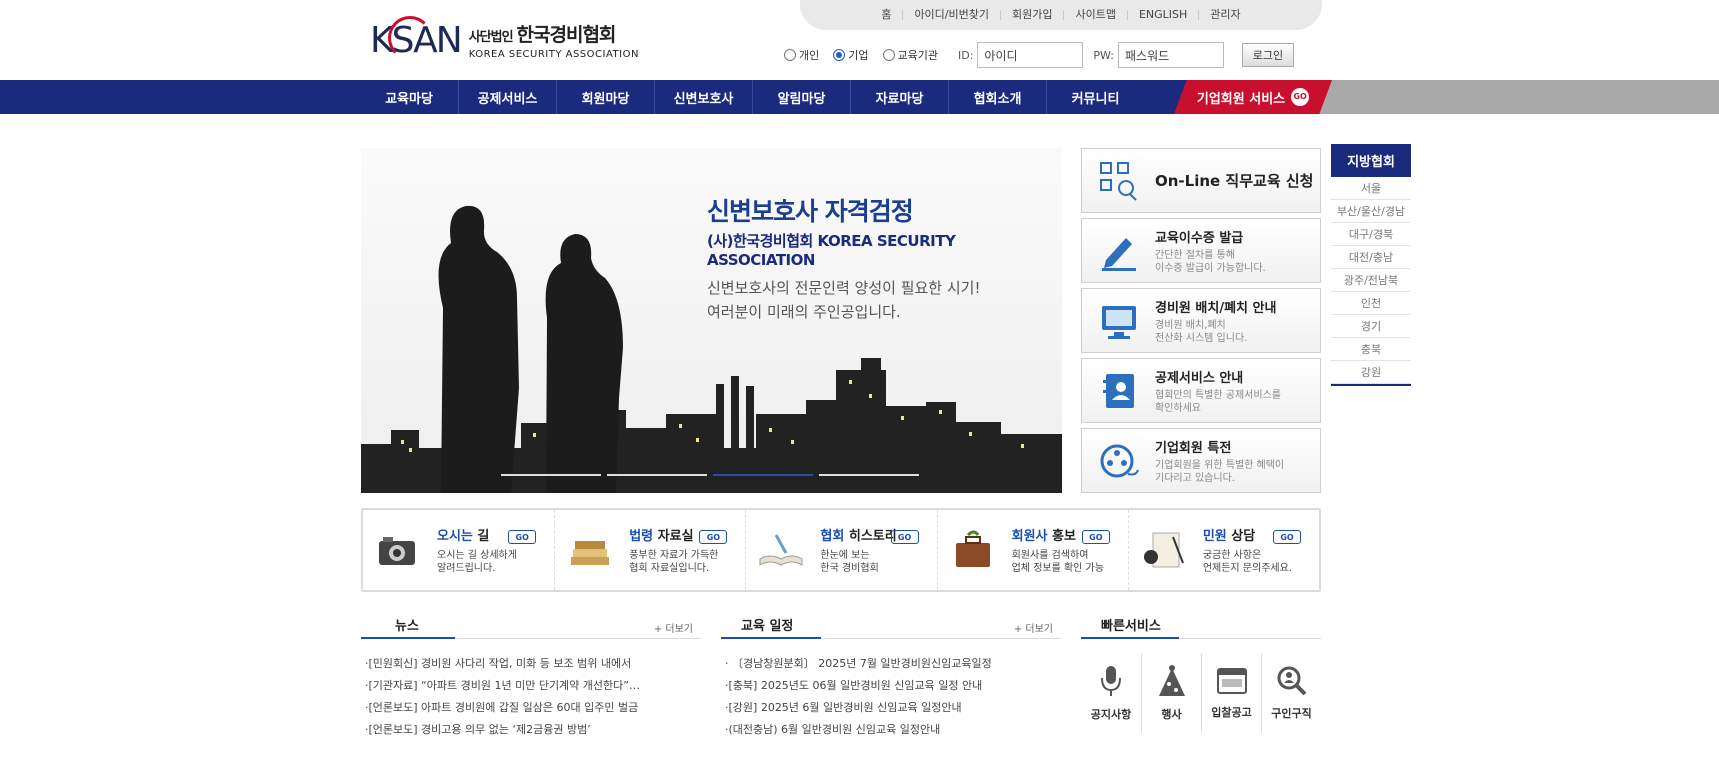 This screenshot has height=760, width=1719. I want to click on news-item: ·[언론보도] 아파트 경비원에 갑질 일삼은 60대 입주민 벌금, so click(531, 708).